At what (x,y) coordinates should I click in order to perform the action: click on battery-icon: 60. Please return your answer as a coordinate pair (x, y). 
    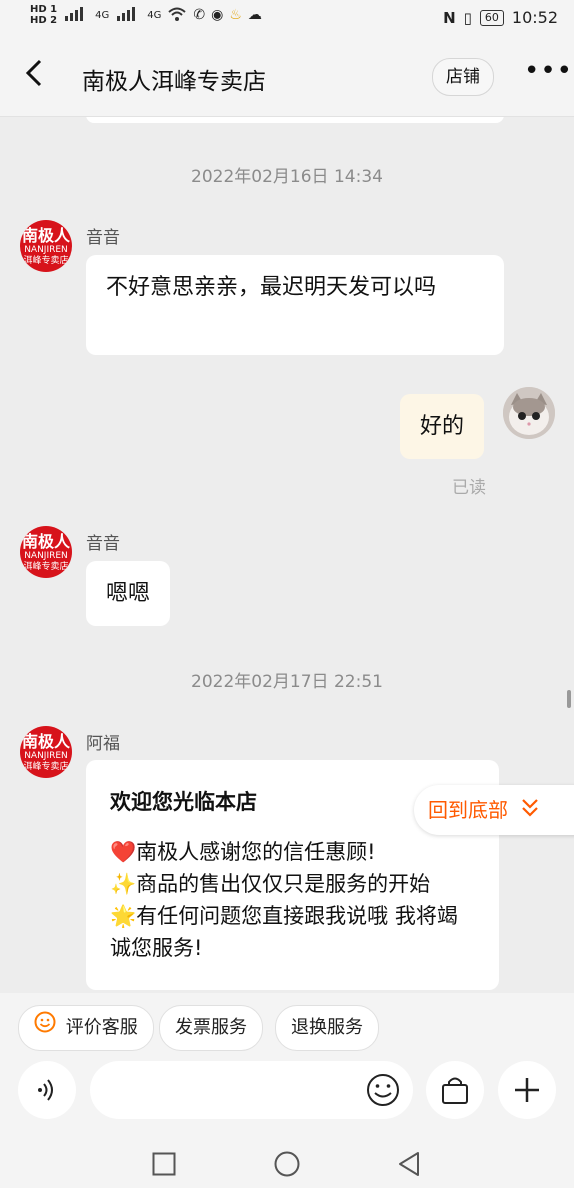
    Looking at the image, I should click on (491, 17).